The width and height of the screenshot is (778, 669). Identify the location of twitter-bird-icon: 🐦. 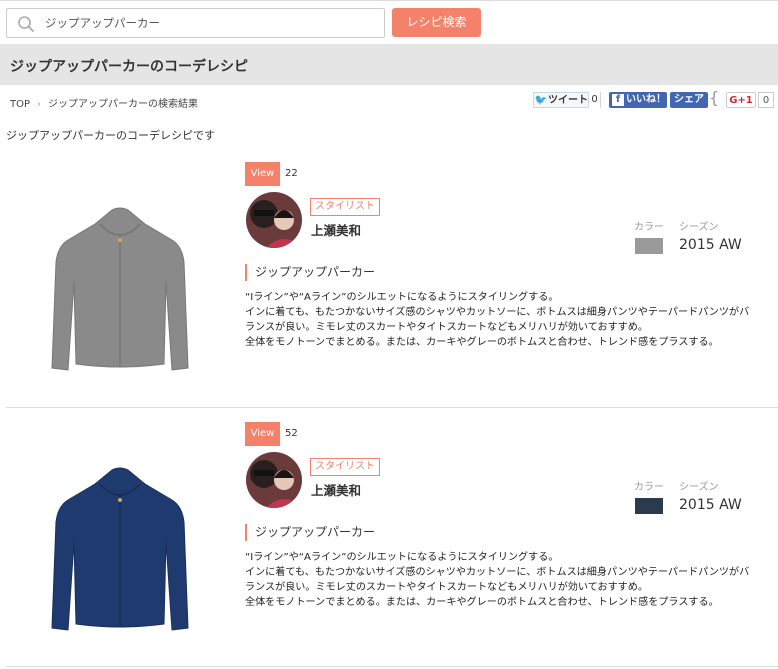
(541, 100).